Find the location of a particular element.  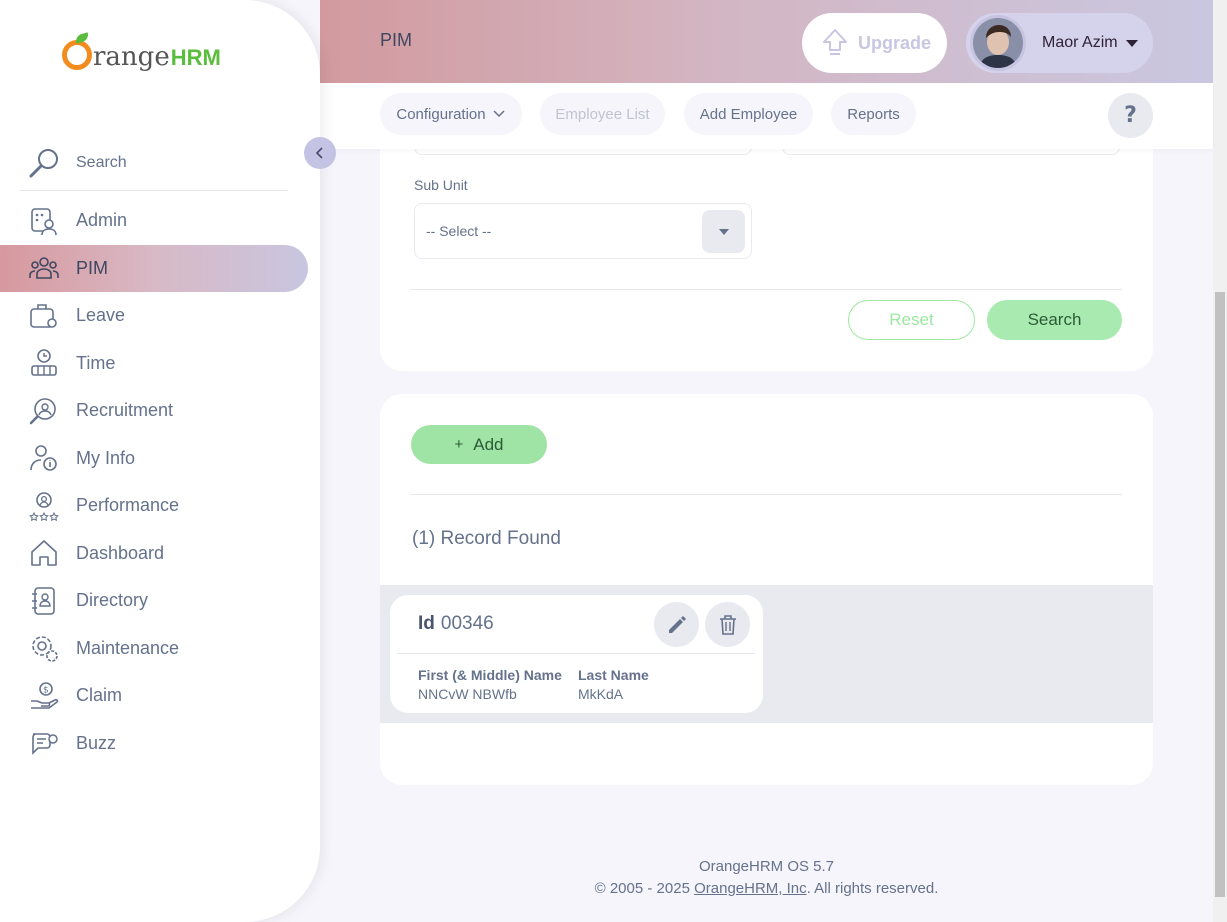

first-middle-name-header: First (& Middle) Name is located at coordinates (490, 675).